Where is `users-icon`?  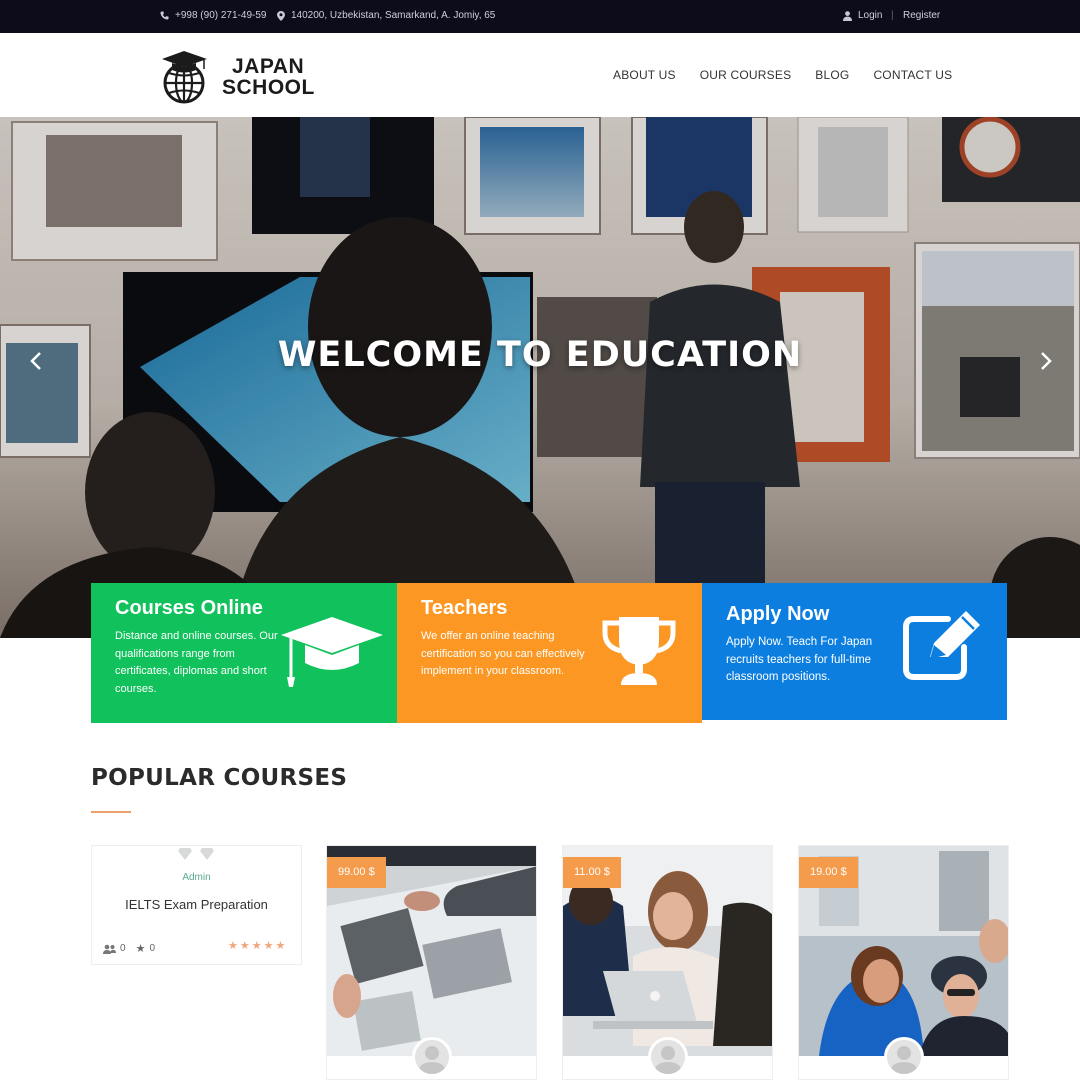 users-icon is located at coordinates (109, 949).